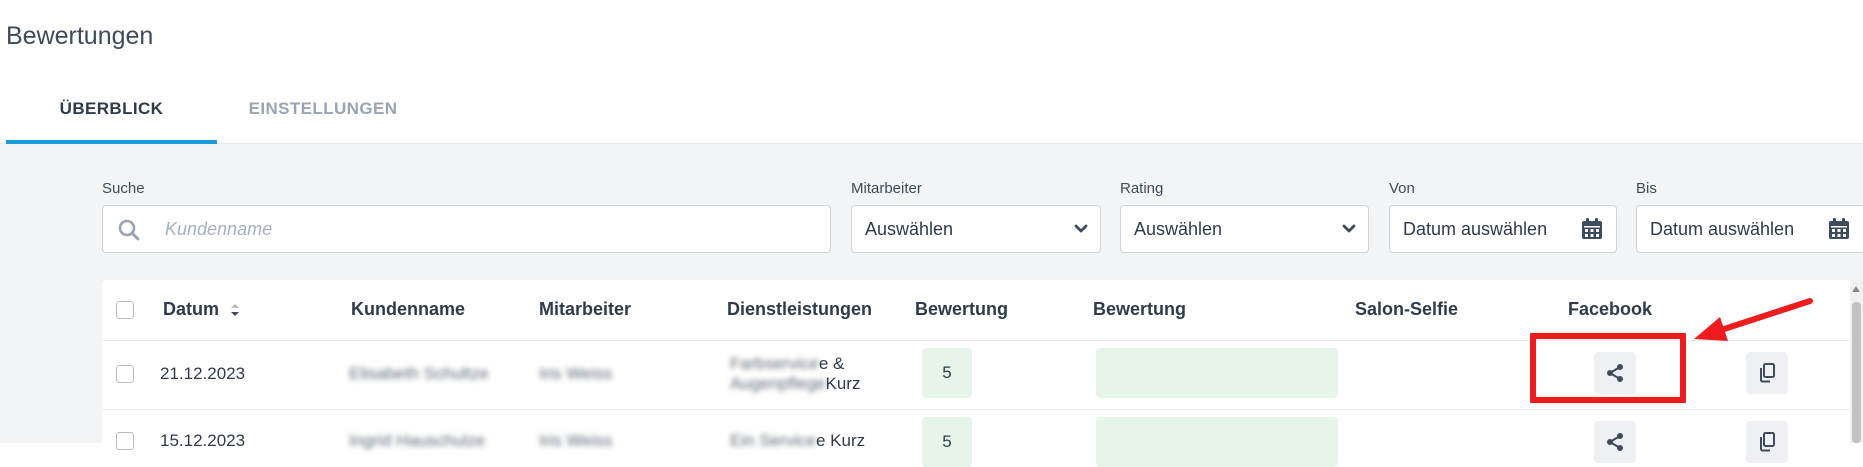  I want to click on row-services-line-1: Farbservicee &, so click(787, 364).